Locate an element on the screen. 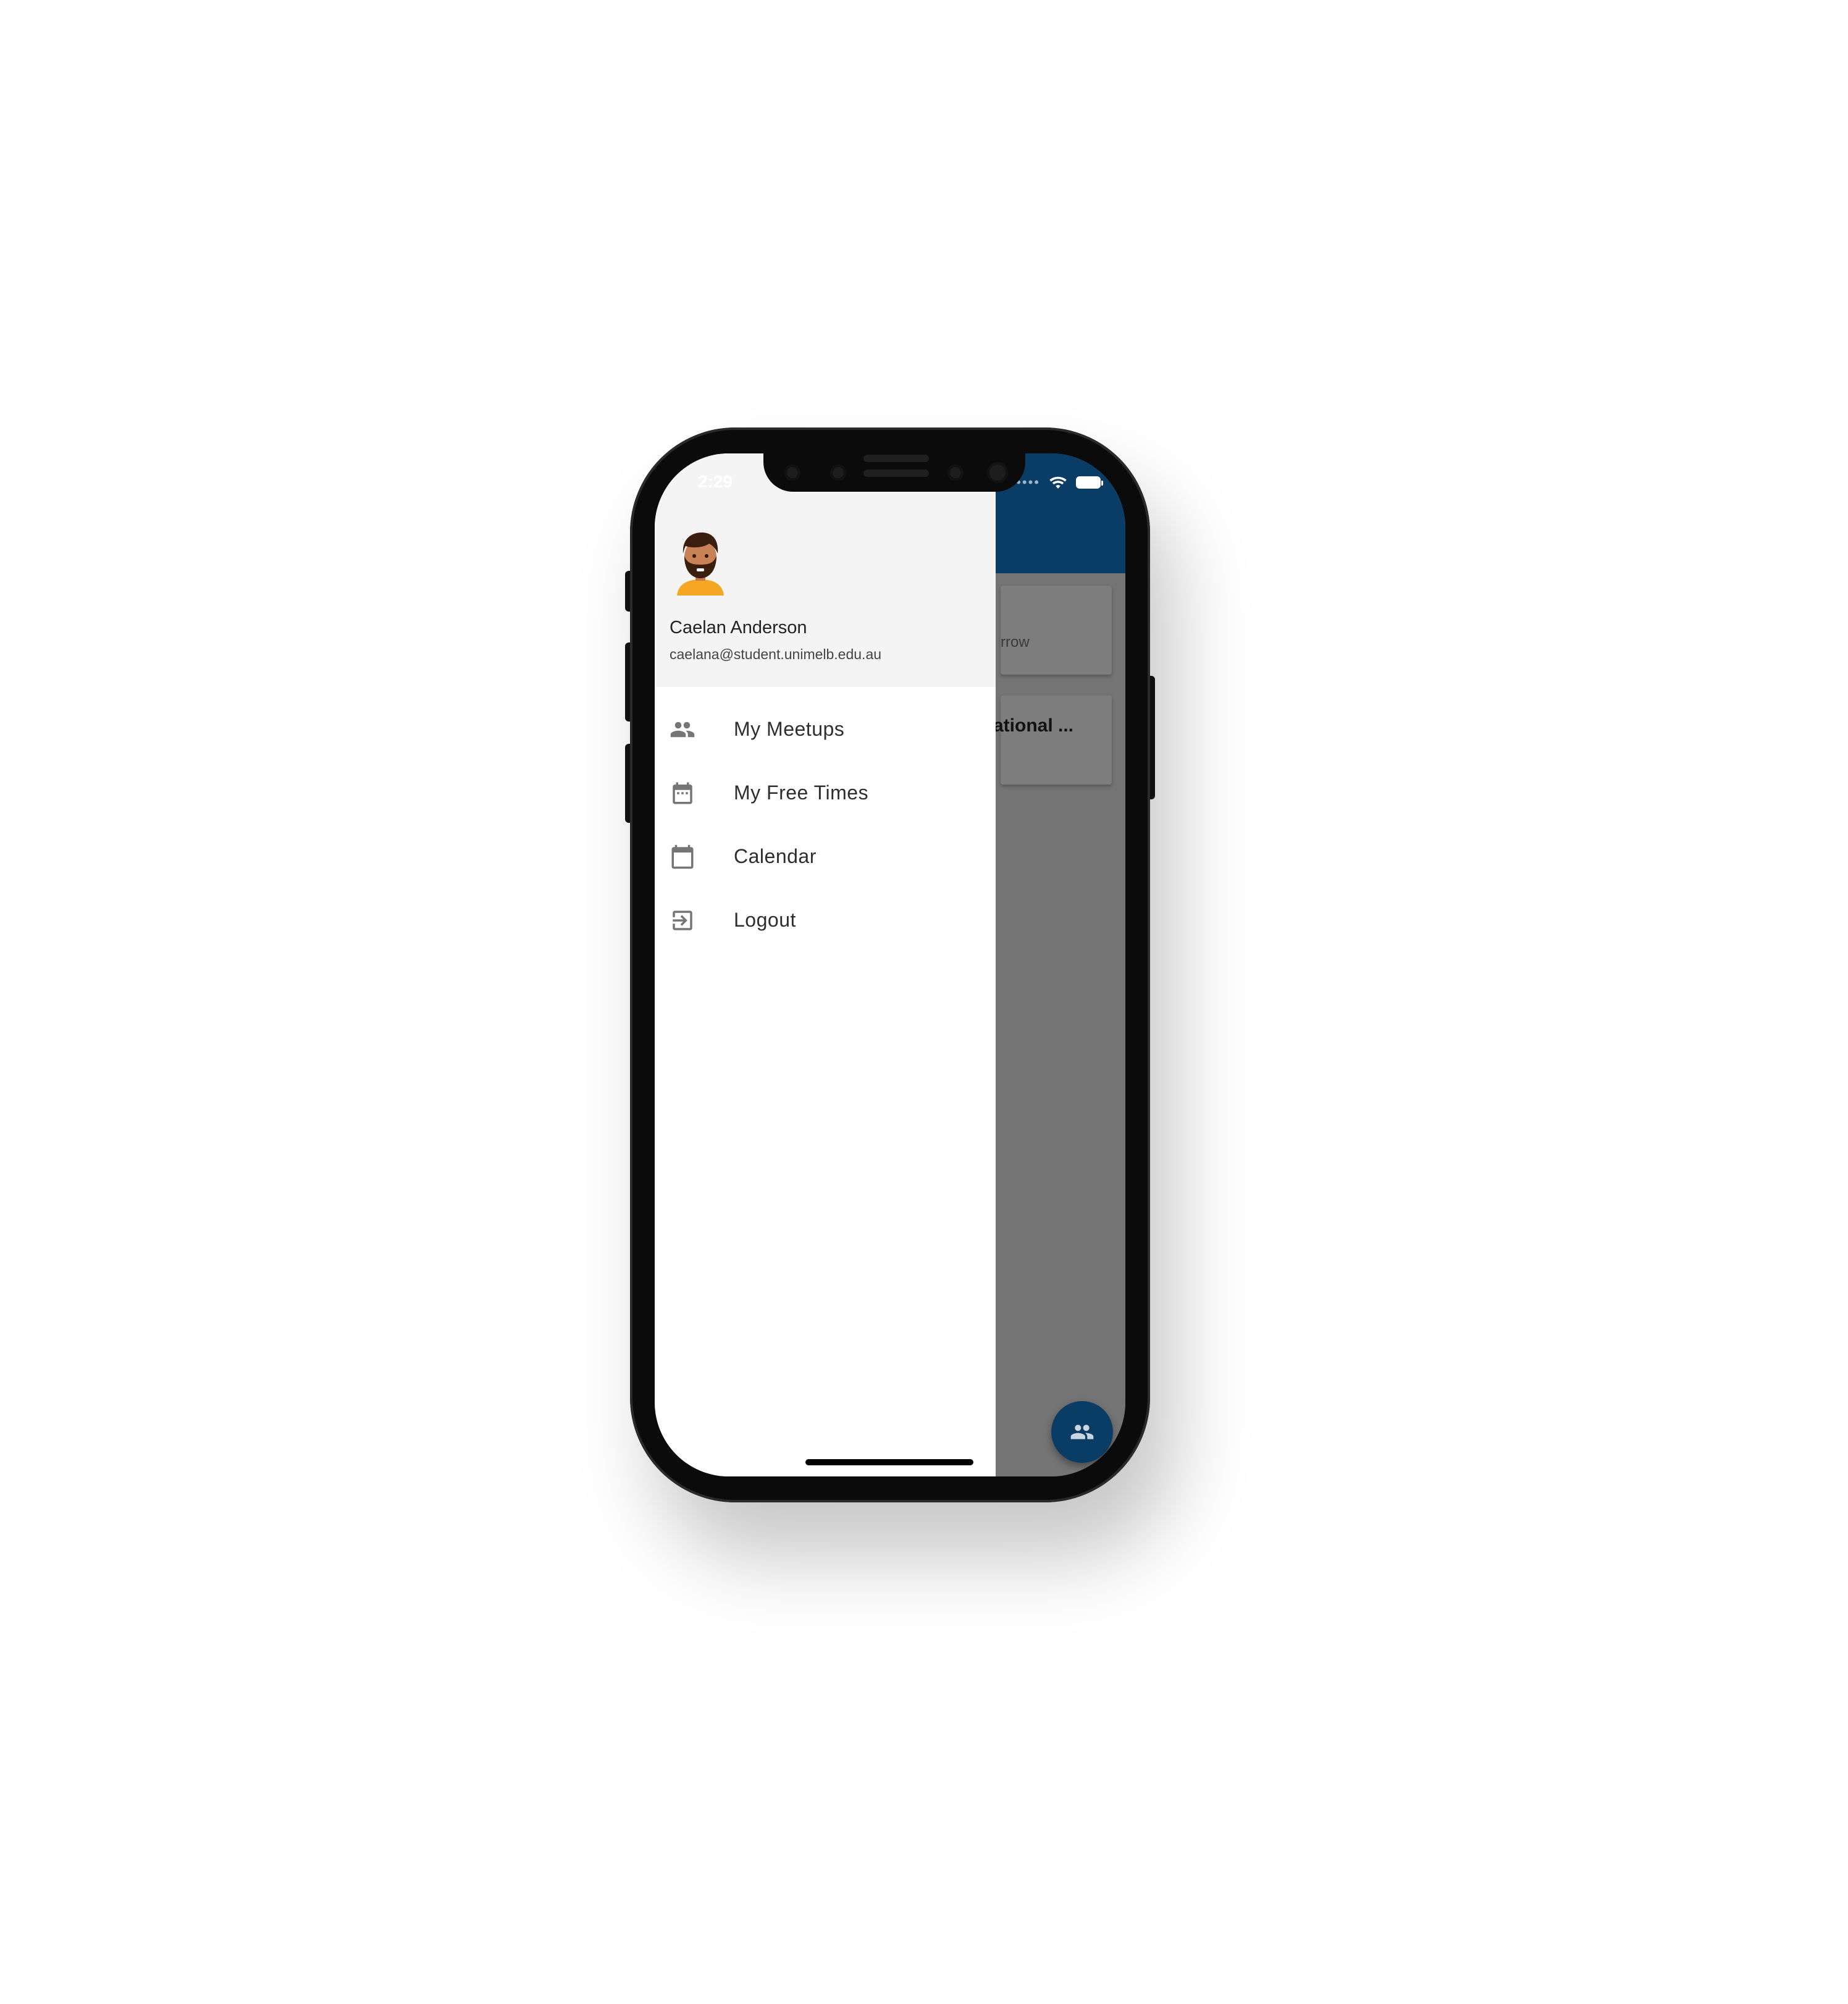  drawer-item-my-meetups: My Meetups is located at coordinates (826, 730).